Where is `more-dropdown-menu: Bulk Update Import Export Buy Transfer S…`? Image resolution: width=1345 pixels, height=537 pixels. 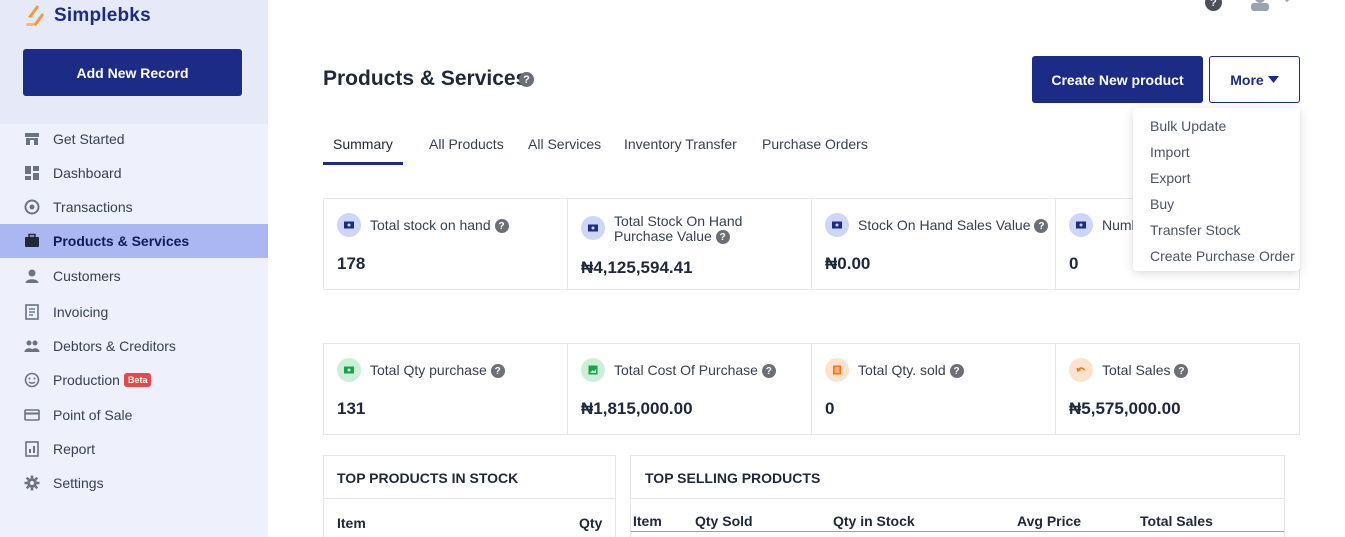
more-dropdown-menu: Bulk Update Import Export Buy Transfer S… is located at coordinates (1216, 189).